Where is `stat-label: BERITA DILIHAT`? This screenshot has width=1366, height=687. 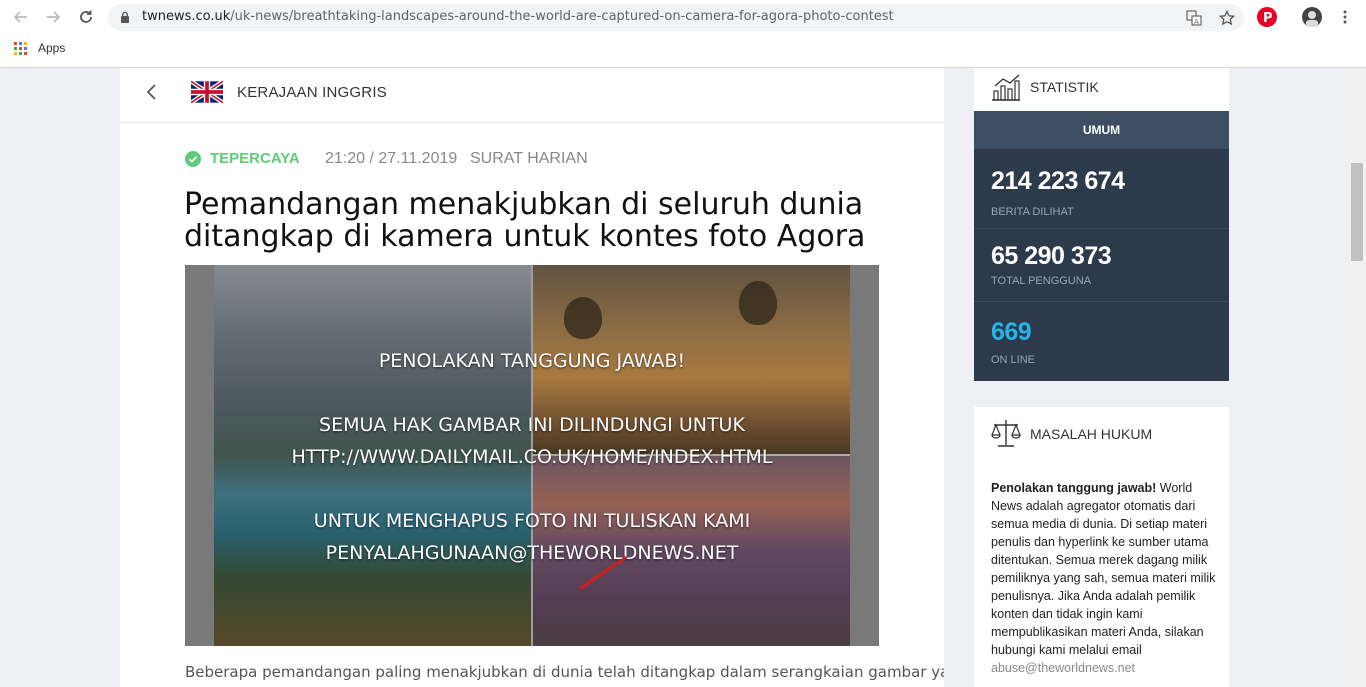 stat-label: BERITA DILIHAT is located at coordinates (1032, 212).